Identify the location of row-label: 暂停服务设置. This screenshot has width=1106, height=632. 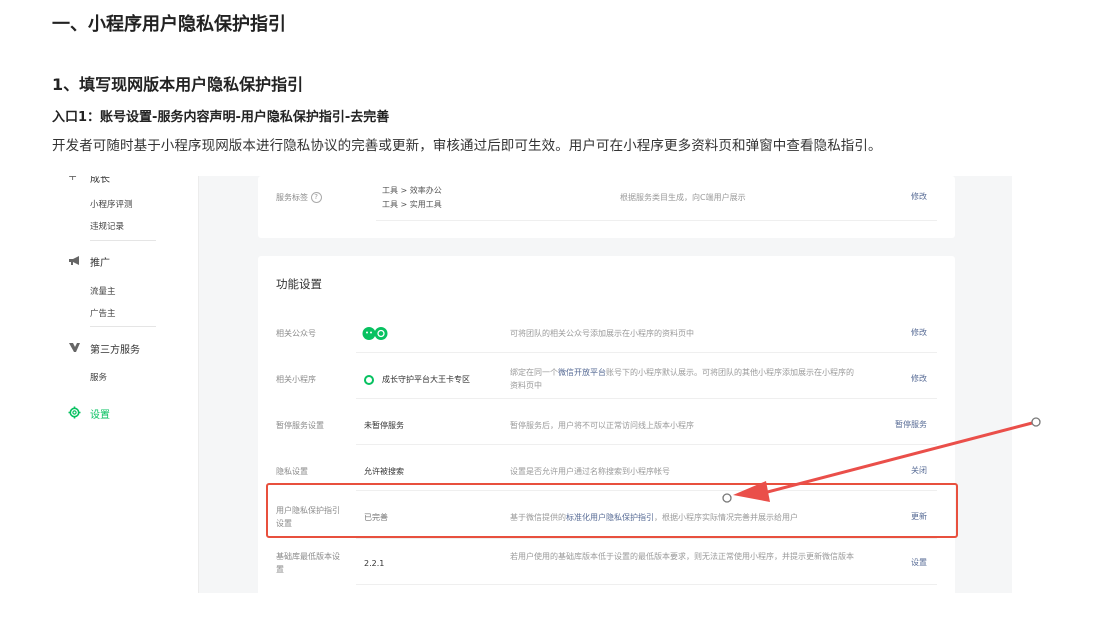
(300, 425).